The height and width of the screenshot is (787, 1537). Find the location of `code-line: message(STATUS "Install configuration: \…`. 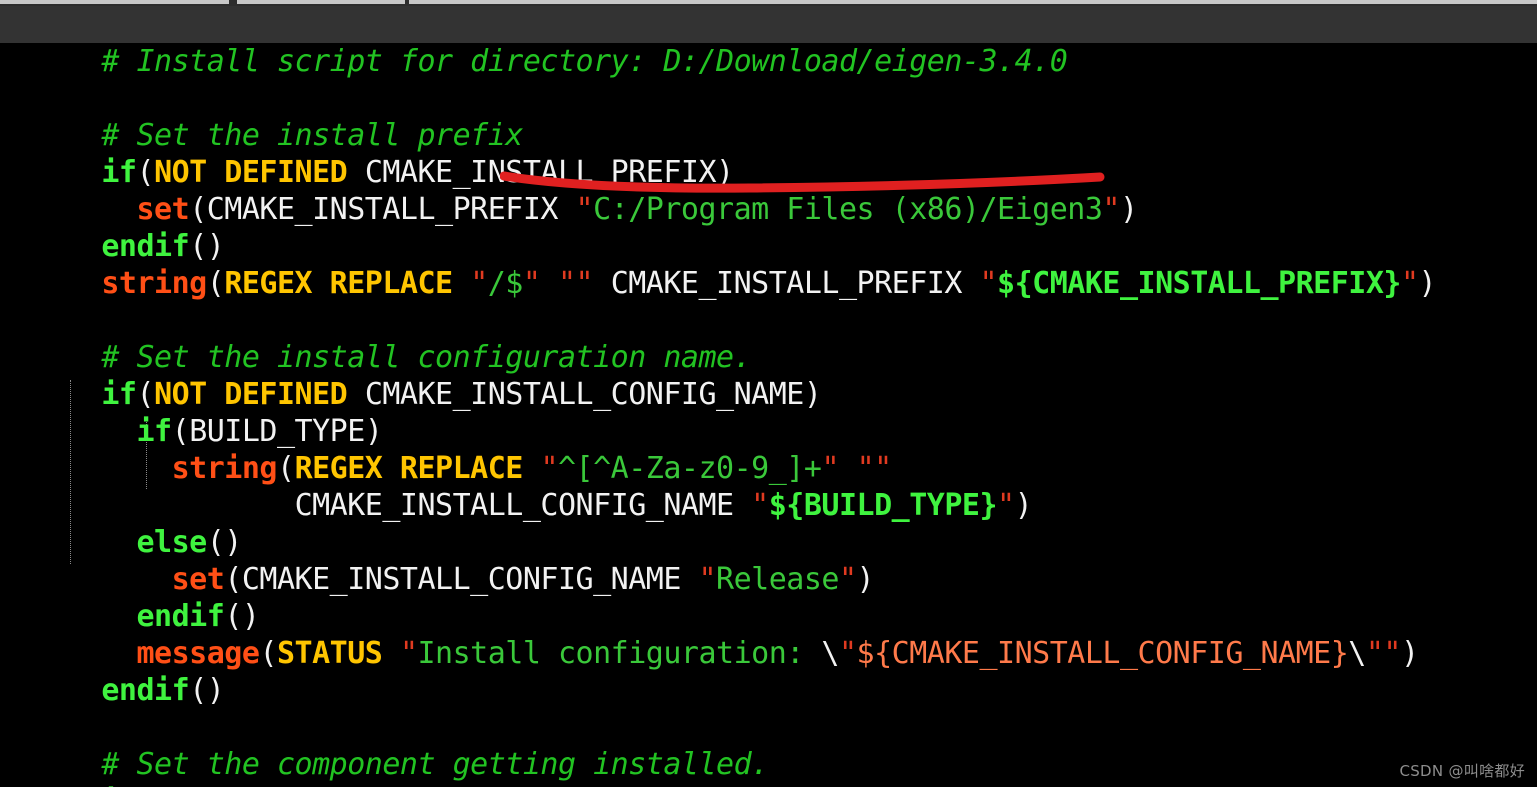

code-line: message(STATUS "Install configuration: \… is located at coordinates (768, 634).